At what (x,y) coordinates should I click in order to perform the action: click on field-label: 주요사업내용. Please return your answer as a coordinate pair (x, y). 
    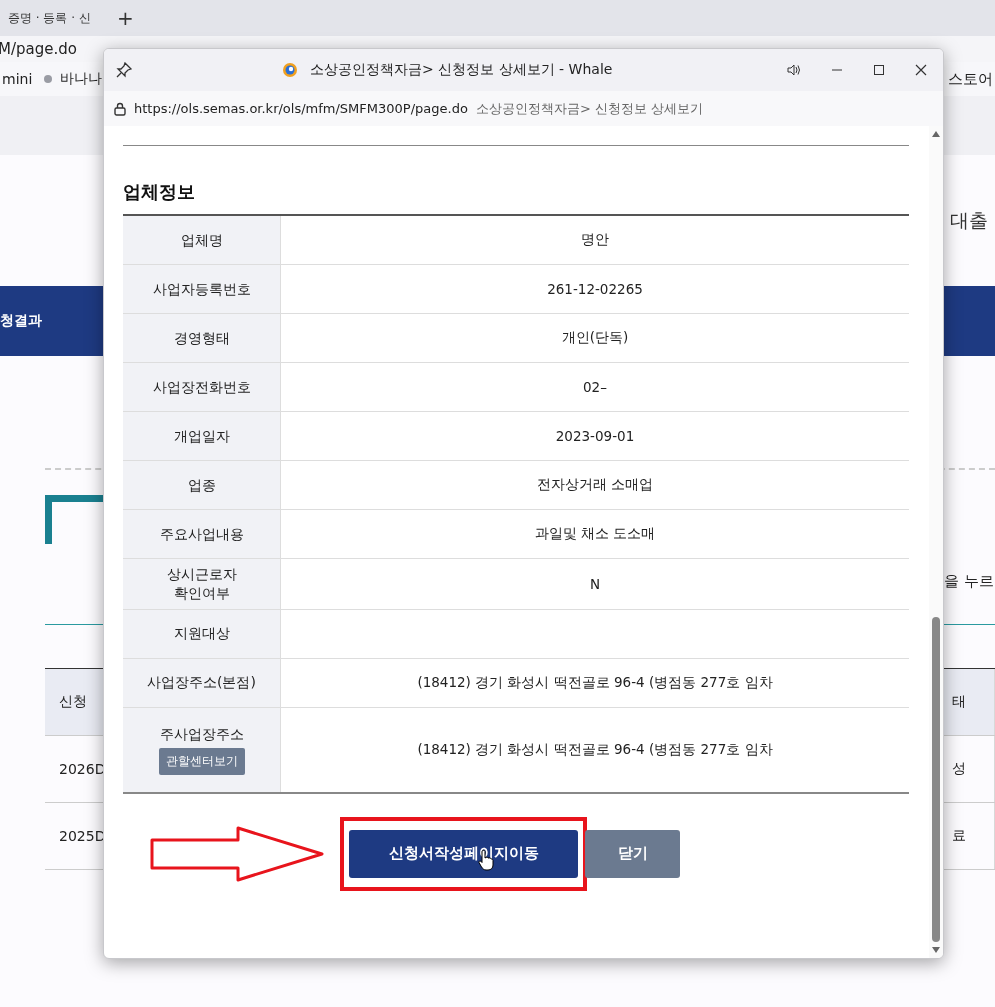
    Looking at the image, I should click on (201, 534).